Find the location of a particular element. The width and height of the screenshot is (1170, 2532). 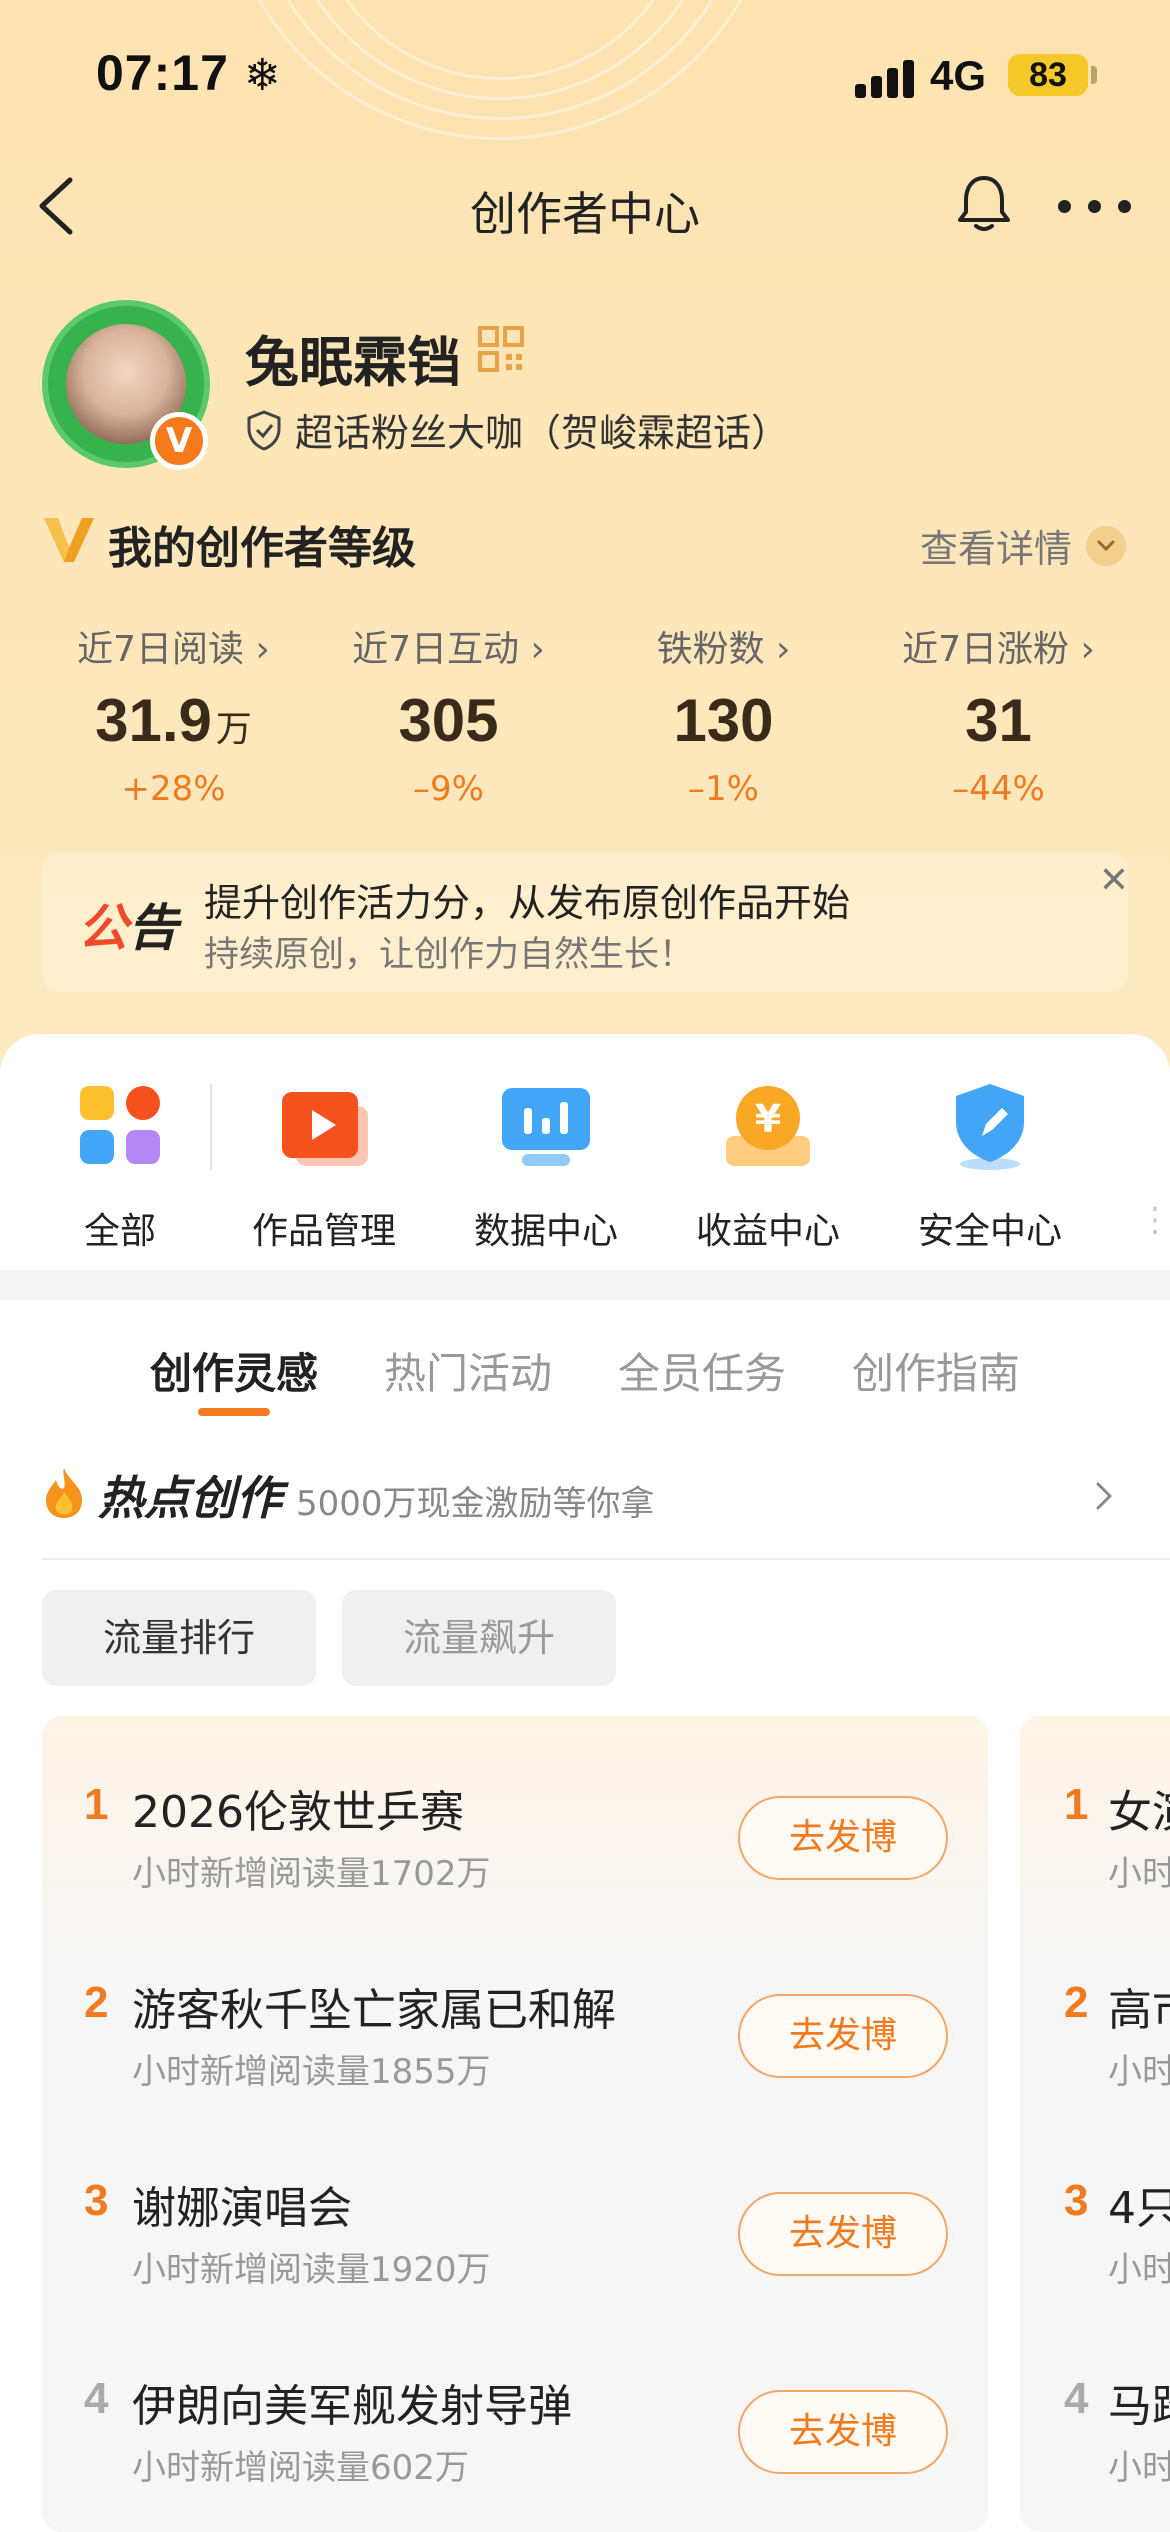

rank-title: 女演 is located at coordinates (1139, 1812).